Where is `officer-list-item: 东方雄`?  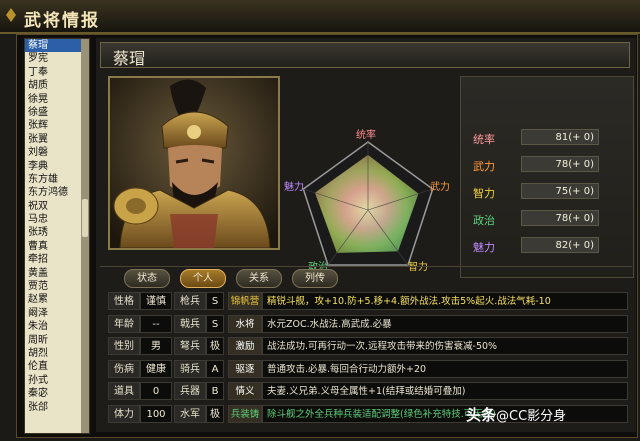
officer-list-item: 东方雄 is located at coordinates (57, 179).